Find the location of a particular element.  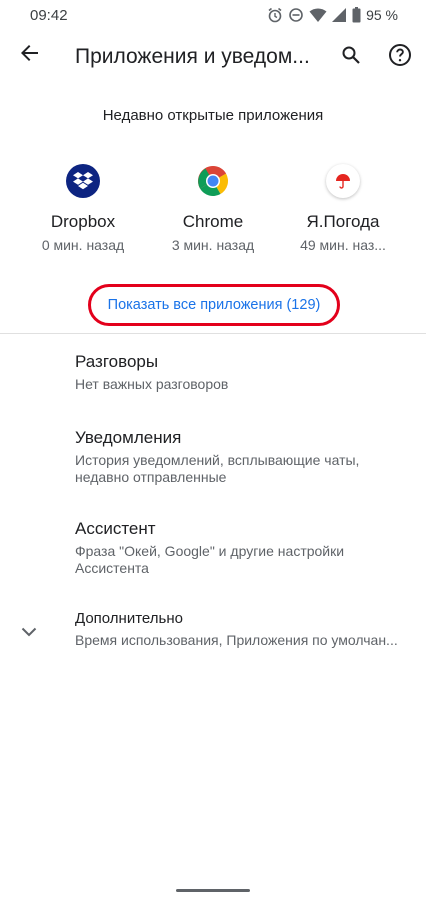

chrome-icon is located at coordinates (213, 181).